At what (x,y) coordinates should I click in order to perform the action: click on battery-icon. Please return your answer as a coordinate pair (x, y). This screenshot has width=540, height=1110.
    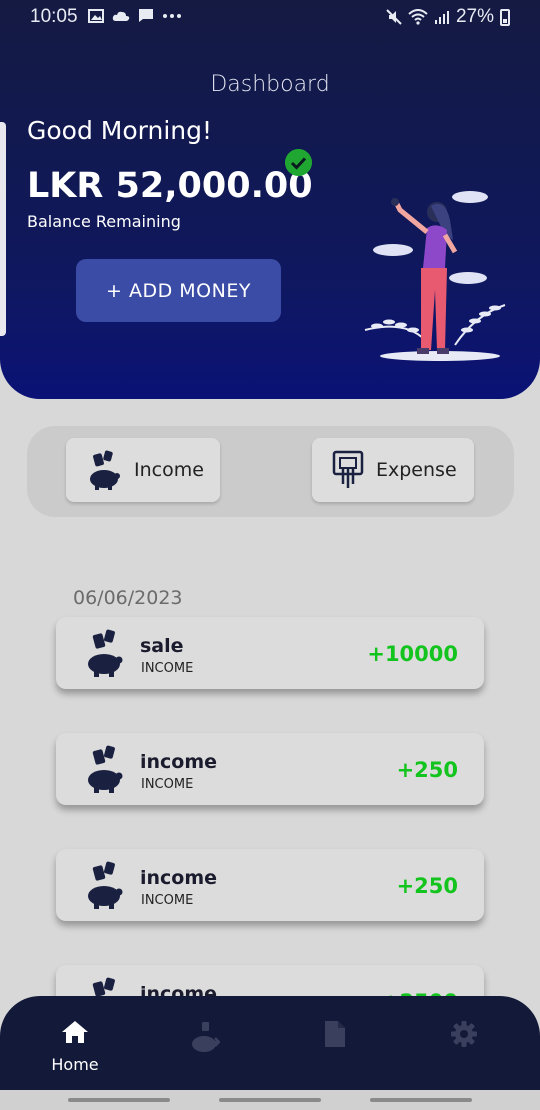
    Looking at the image, I should click on (505, 17).